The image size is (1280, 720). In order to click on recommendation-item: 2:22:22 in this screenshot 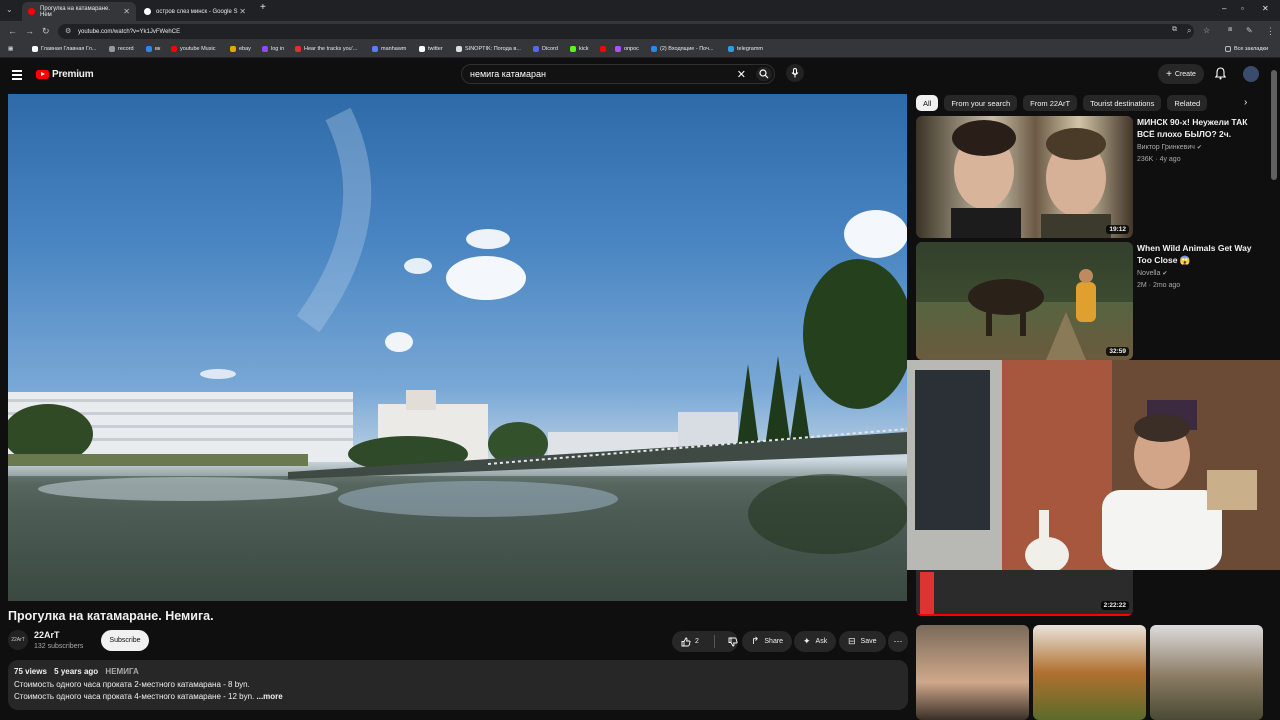, I will do `click(1091, 593)`.